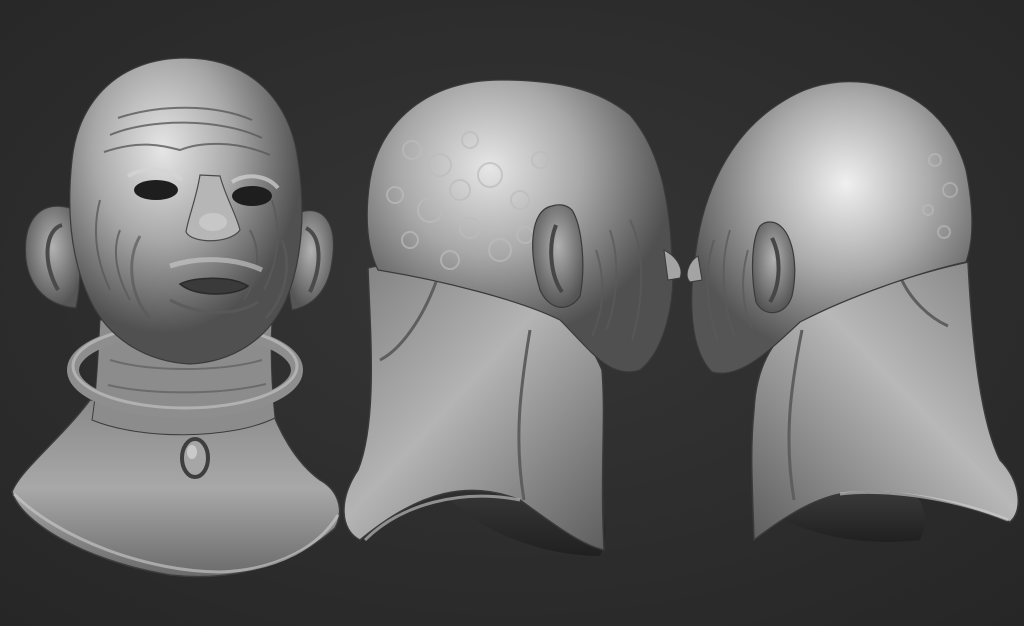 This screenshot has height=626, width=1024. Describe the element at coordinates (195, 458) in the screenshot. I see `brooch-gem` at that location.